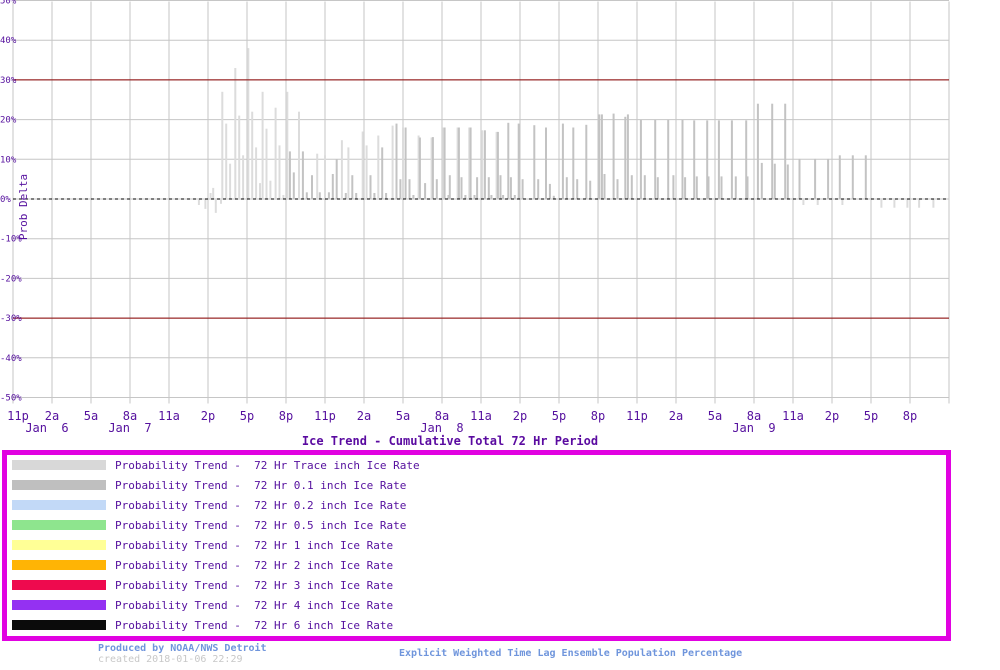 The height and width of the screenshot is (670, 1000). Describe the element at coordinates (11, 359) in the screenshot. I see `svg-text: -40%` at that location.